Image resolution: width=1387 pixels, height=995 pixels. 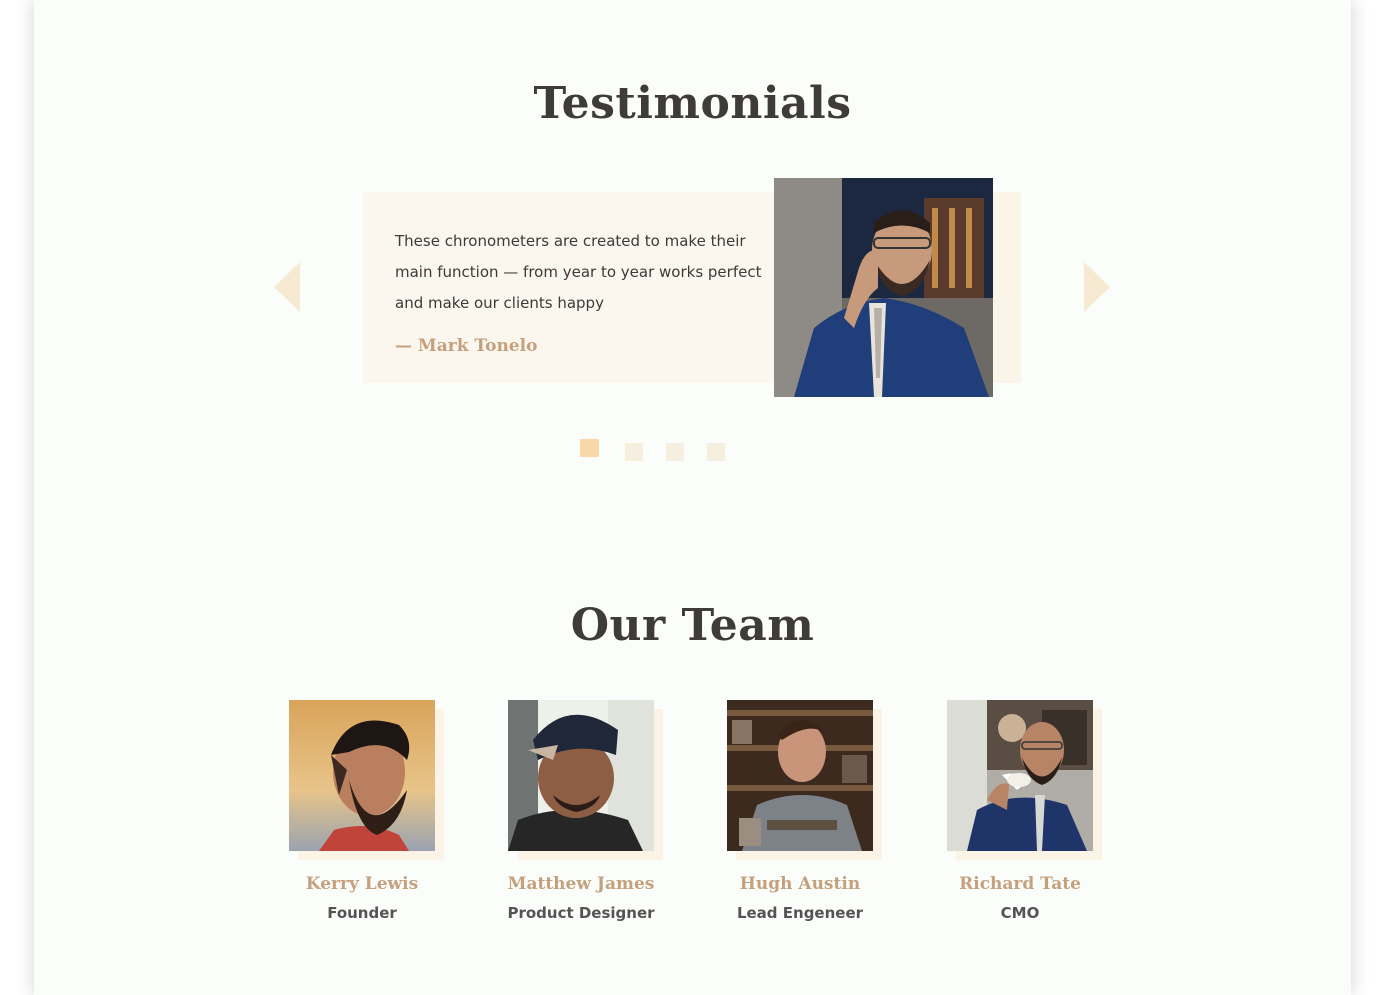 I want to click on team-member-card: Matthew James Product Designer, so click(x=587, y=815).